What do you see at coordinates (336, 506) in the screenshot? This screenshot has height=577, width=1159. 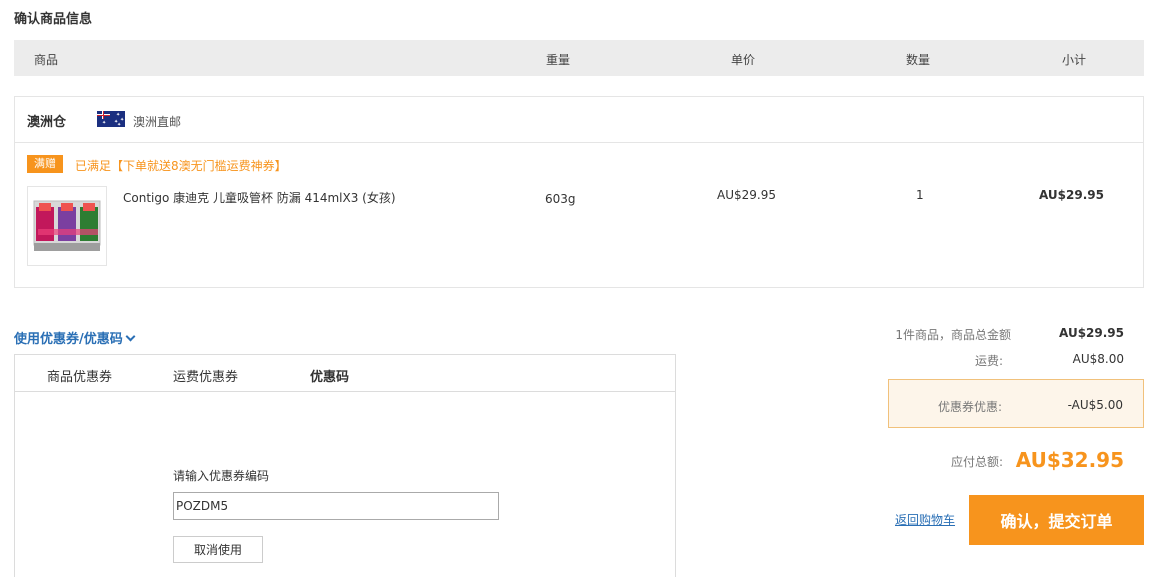 I see `coupon-code-input` at bounding box center [336, 506].